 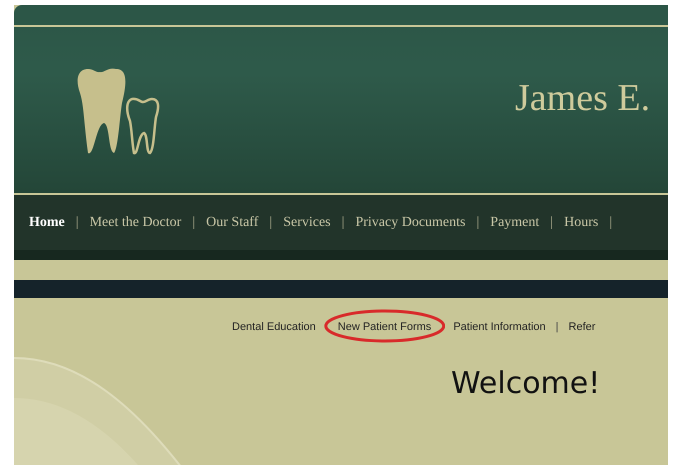 What do you see at coordinates (307, 222) in the screenshot?
I see `nav-link: Services` at bounding box center [307, 222].